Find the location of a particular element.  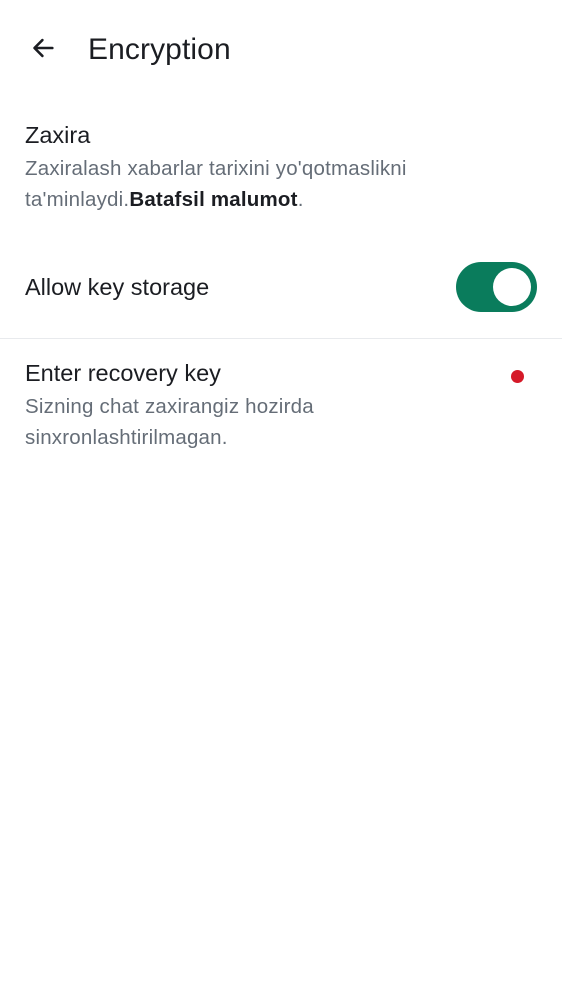

page-title: Encryption is located at coordinates (159, 49).